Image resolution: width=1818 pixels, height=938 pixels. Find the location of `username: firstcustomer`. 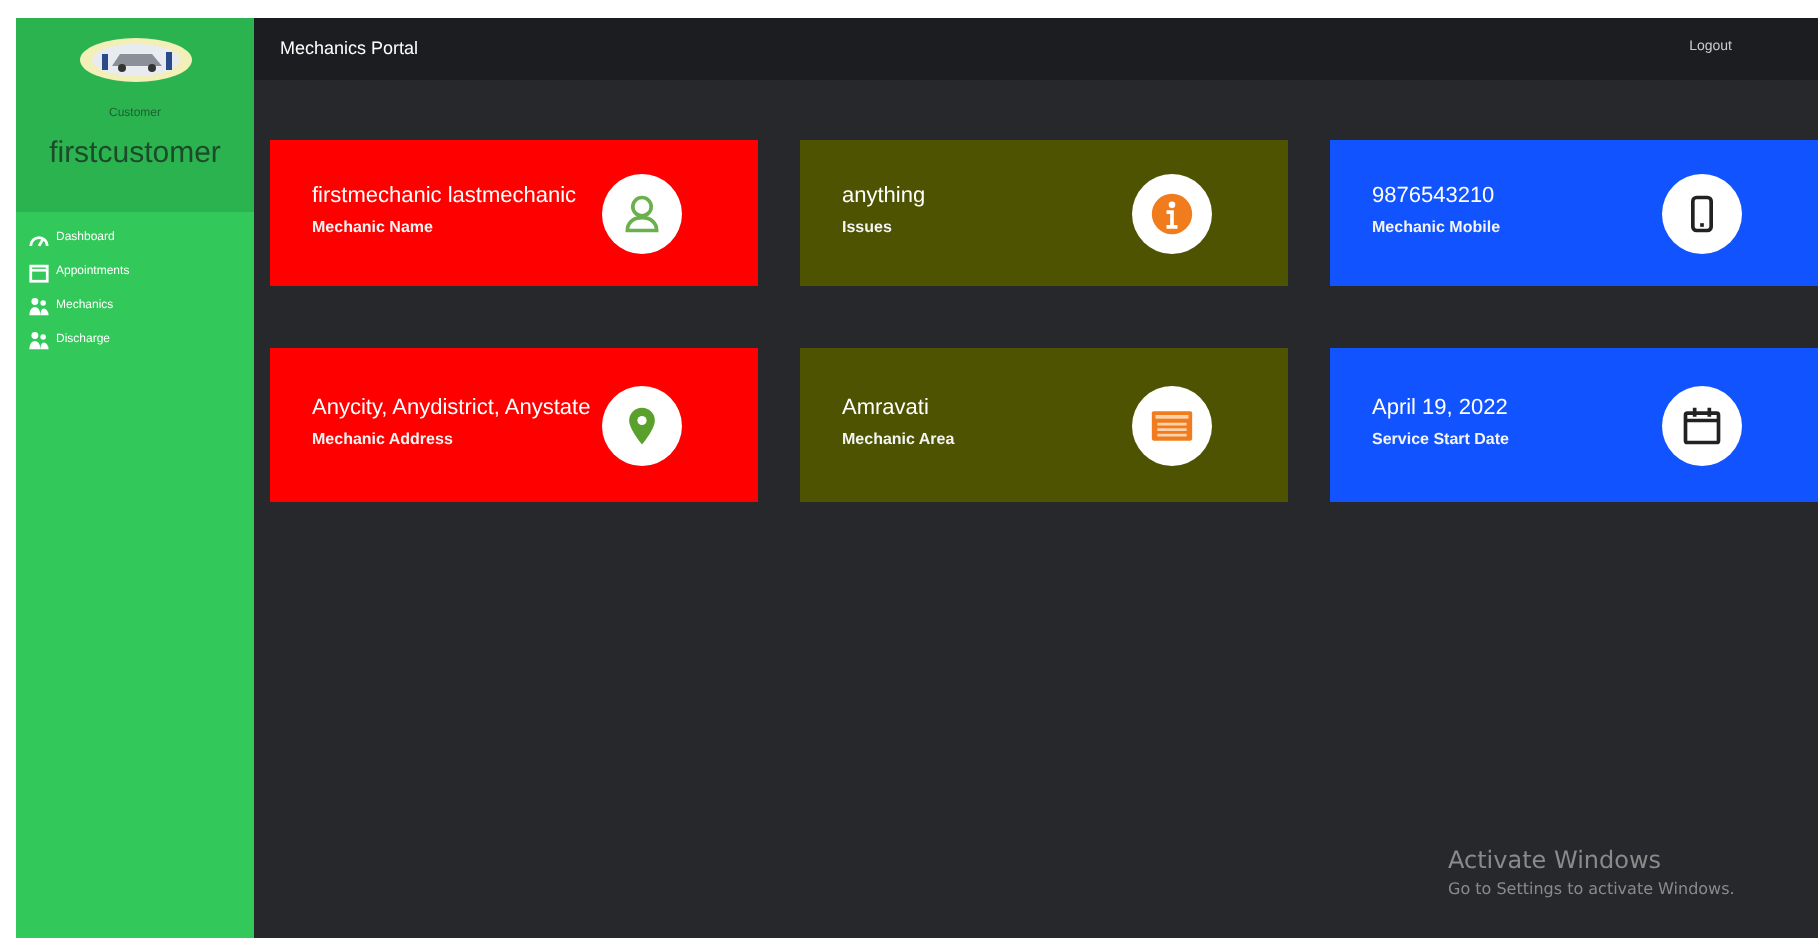

username: firstcustomer is located at coordinates (135, 154).